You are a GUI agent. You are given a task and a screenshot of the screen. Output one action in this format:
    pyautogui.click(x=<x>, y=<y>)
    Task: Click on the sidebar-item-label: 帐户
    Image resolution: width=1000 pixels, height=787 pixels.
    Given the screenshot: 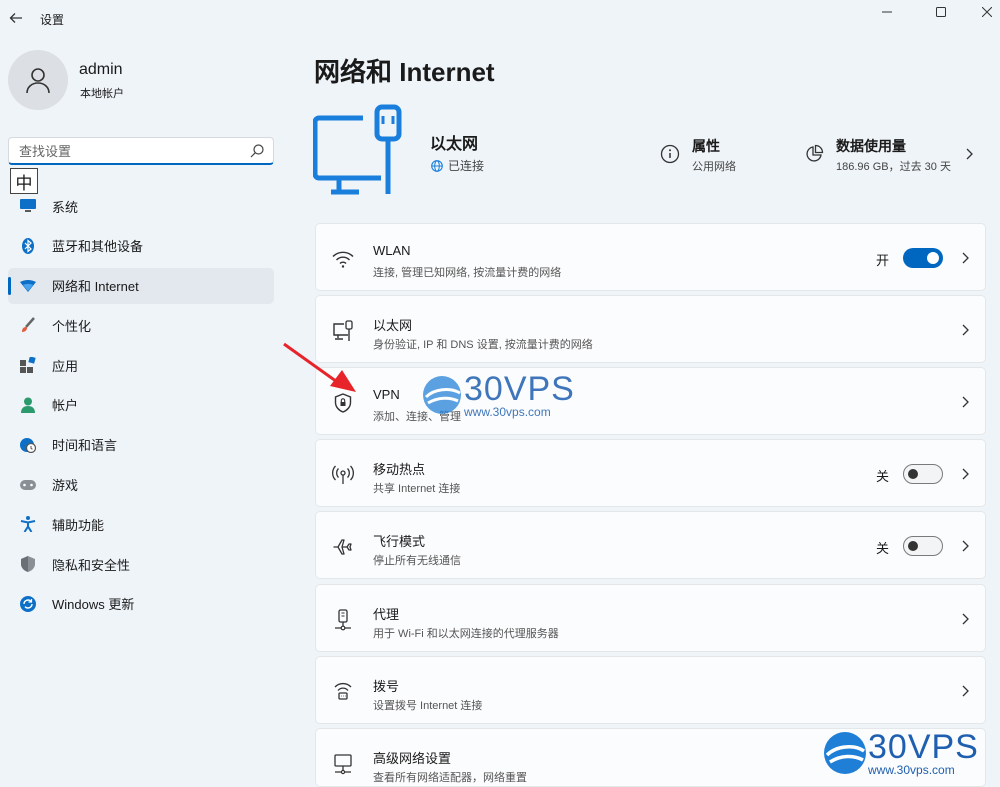 What is the action you would take?
    pyautogui.click(x=65, y=406)
    